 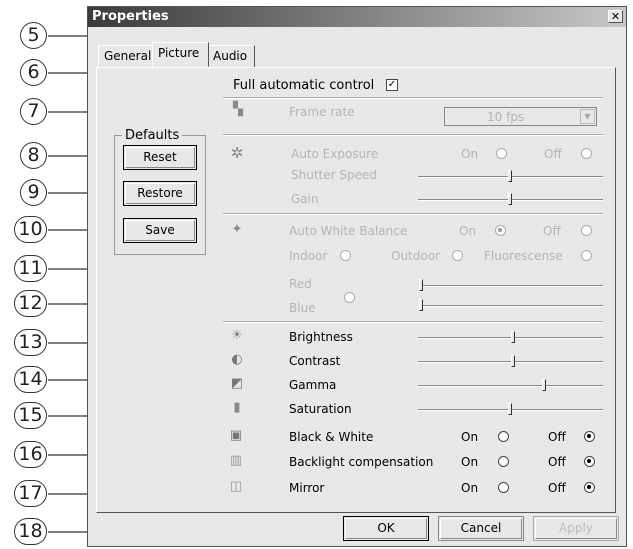 What do you see at coordinates (357, 17) in the screenshot?
I see `title-bar: Properties ✕` at bounding box center [357, 17].